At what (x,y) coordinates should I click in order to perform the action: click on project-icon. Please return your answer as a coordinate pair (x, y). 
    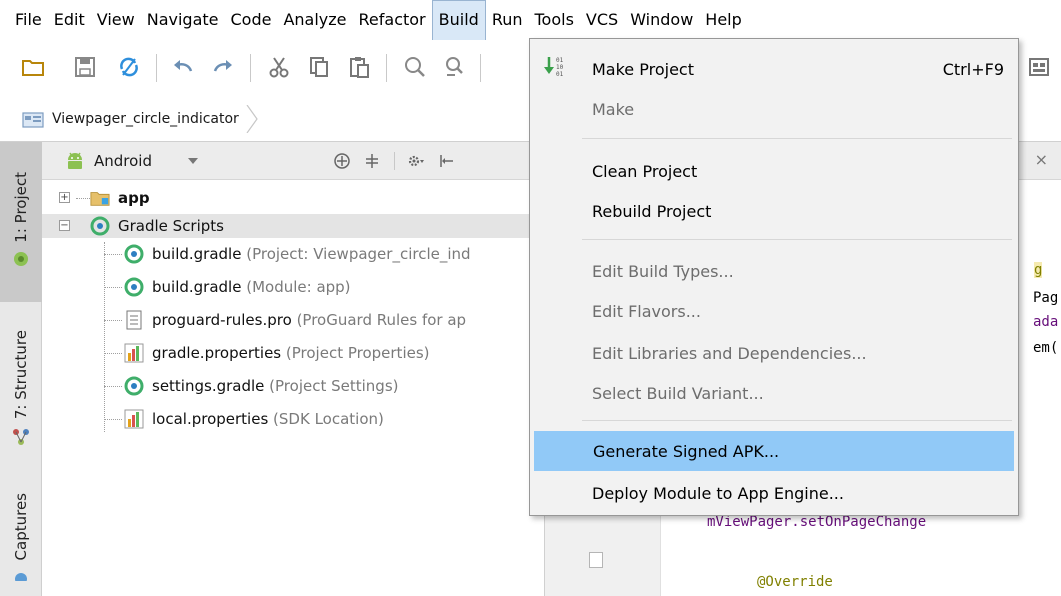
    Looking at the image, I should click on (33, 120).